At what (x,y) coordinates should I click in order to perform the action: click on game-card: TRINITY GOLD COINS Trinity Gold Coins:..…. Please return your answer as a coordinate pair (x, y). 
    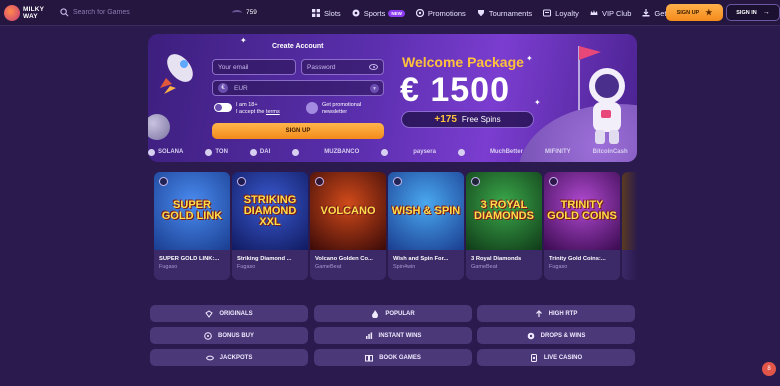
    Looking at the image, I should click on (582, 226).